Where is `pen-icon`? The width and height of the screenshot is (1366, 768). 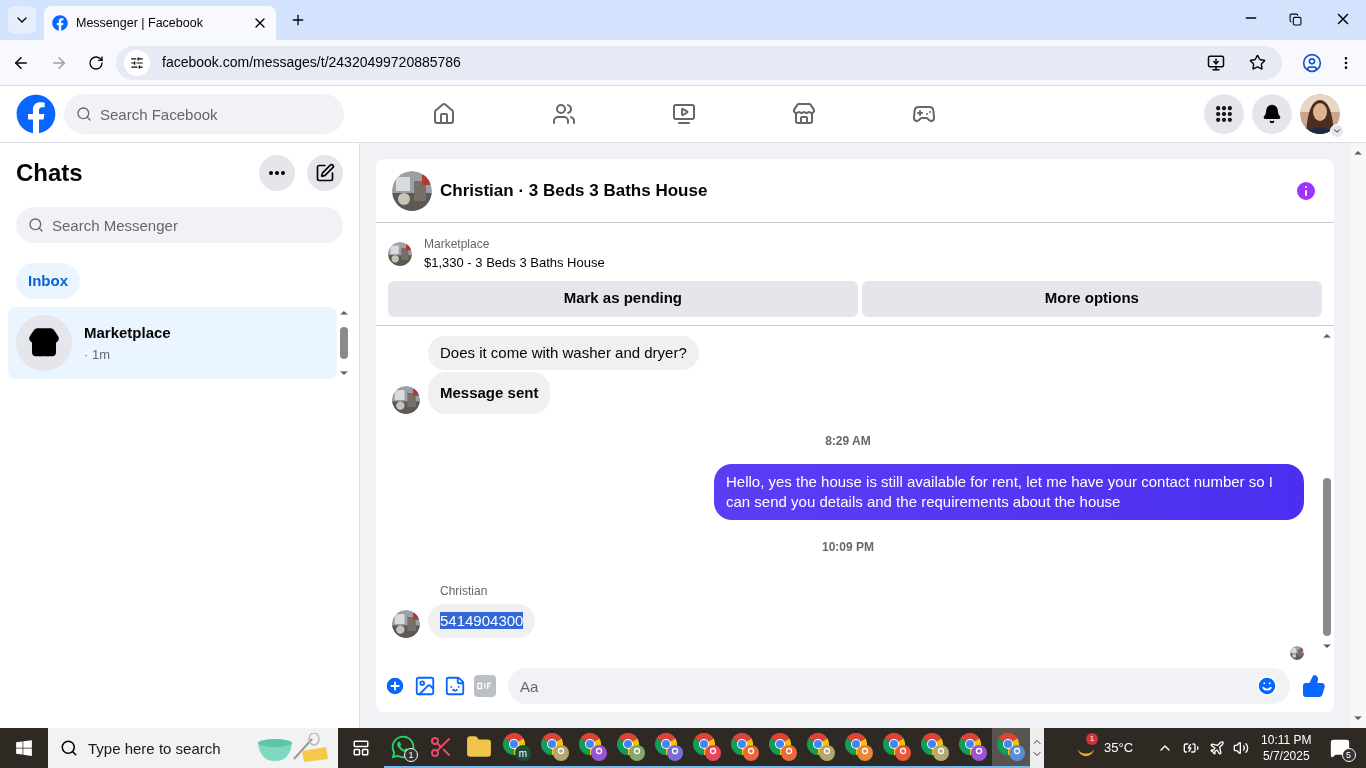
pen-icon is located at coordinates (325, 173).